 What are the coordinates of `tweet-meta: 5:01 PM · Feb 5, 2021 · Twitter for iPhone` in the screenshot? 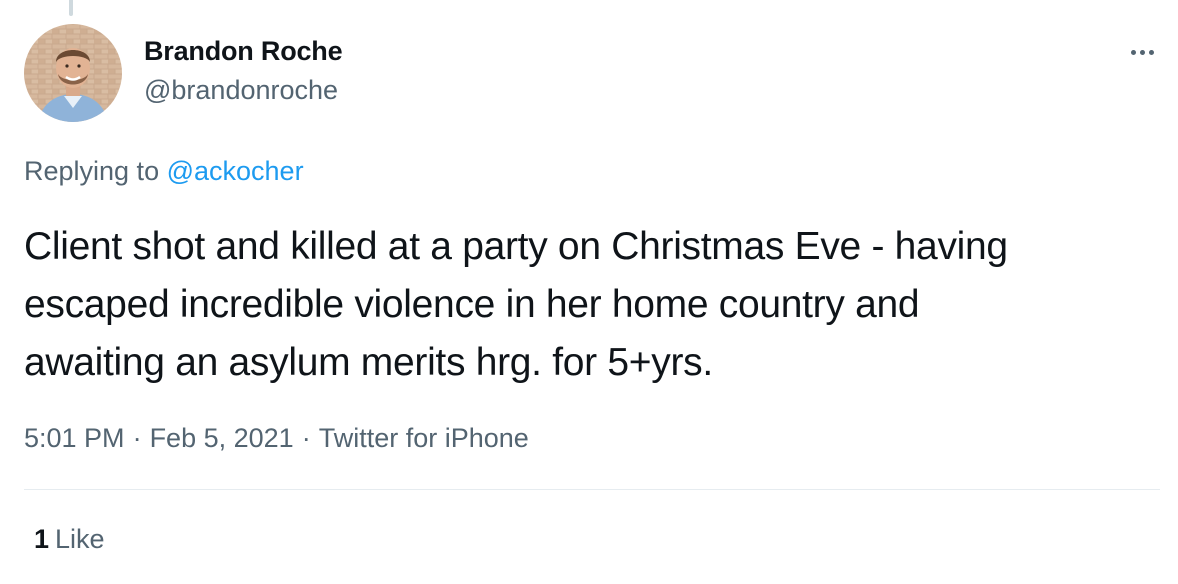 It's located at (276, 438).